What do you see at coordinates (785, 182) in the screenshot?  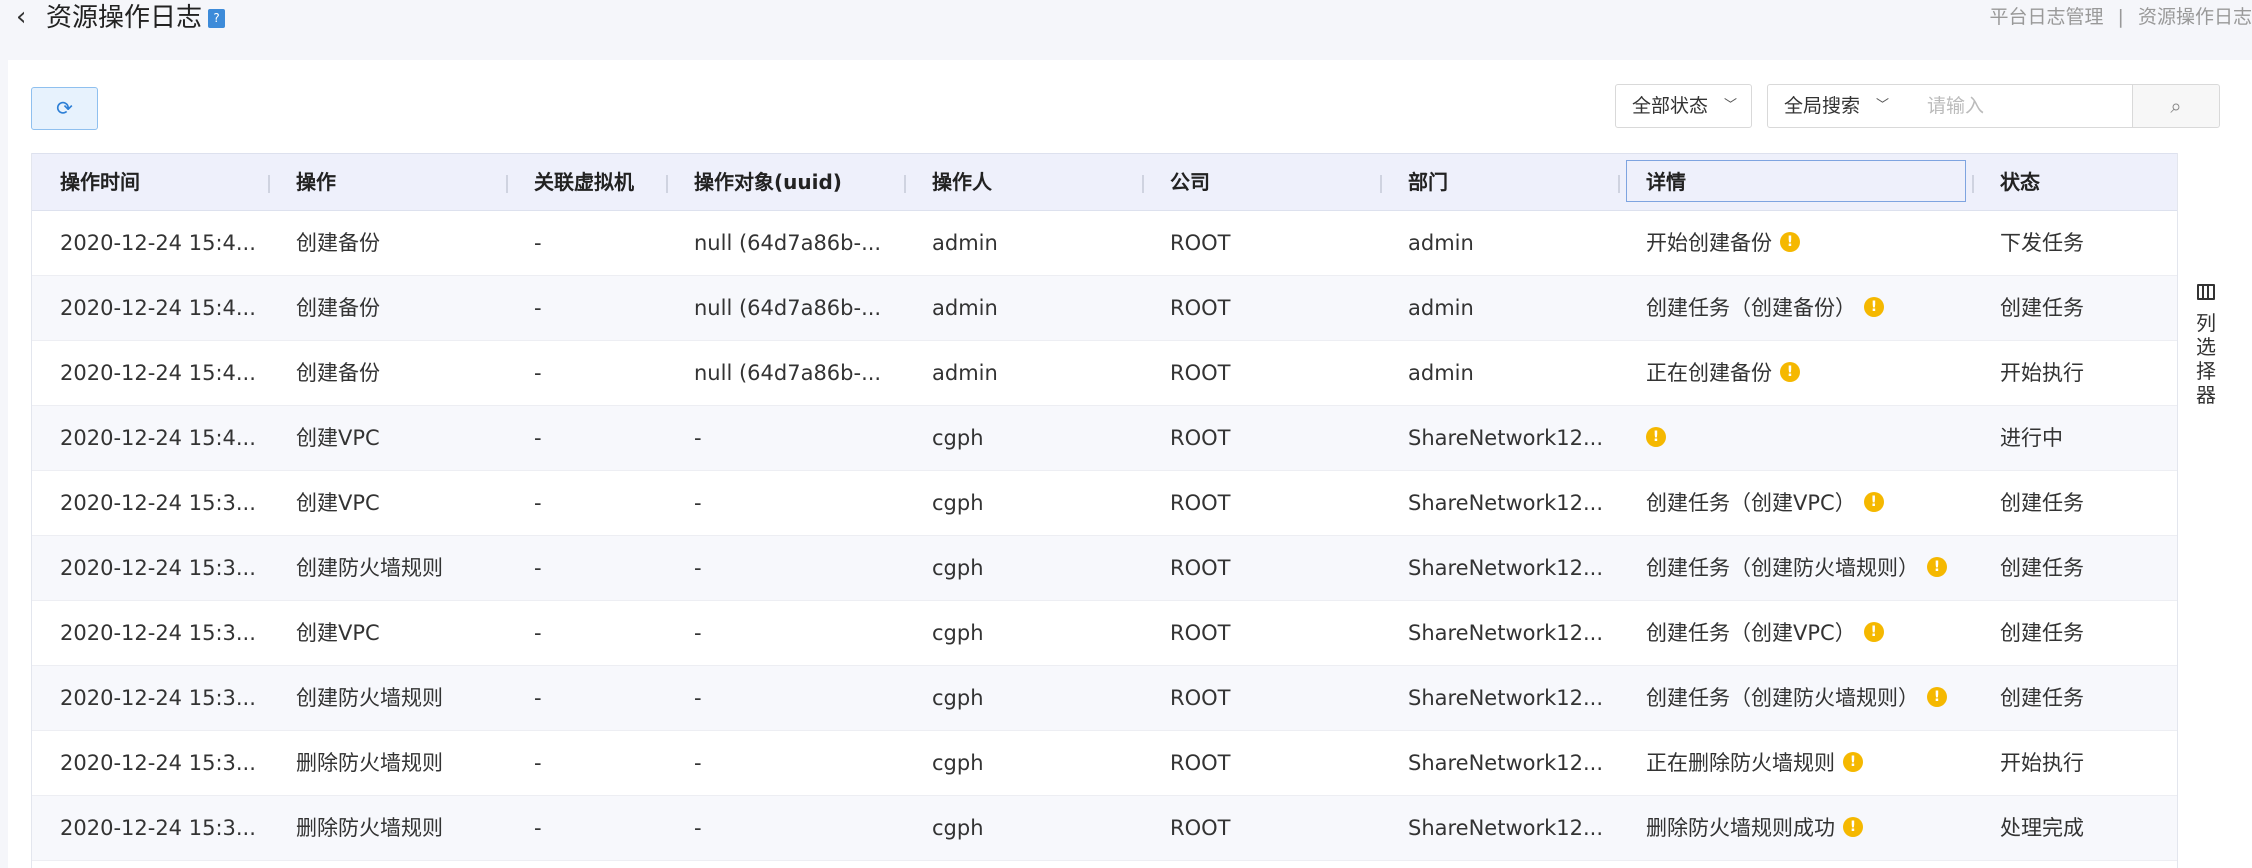 I see `column-header-target: 操作对象(uuid)` at bounding box center [785, 182].